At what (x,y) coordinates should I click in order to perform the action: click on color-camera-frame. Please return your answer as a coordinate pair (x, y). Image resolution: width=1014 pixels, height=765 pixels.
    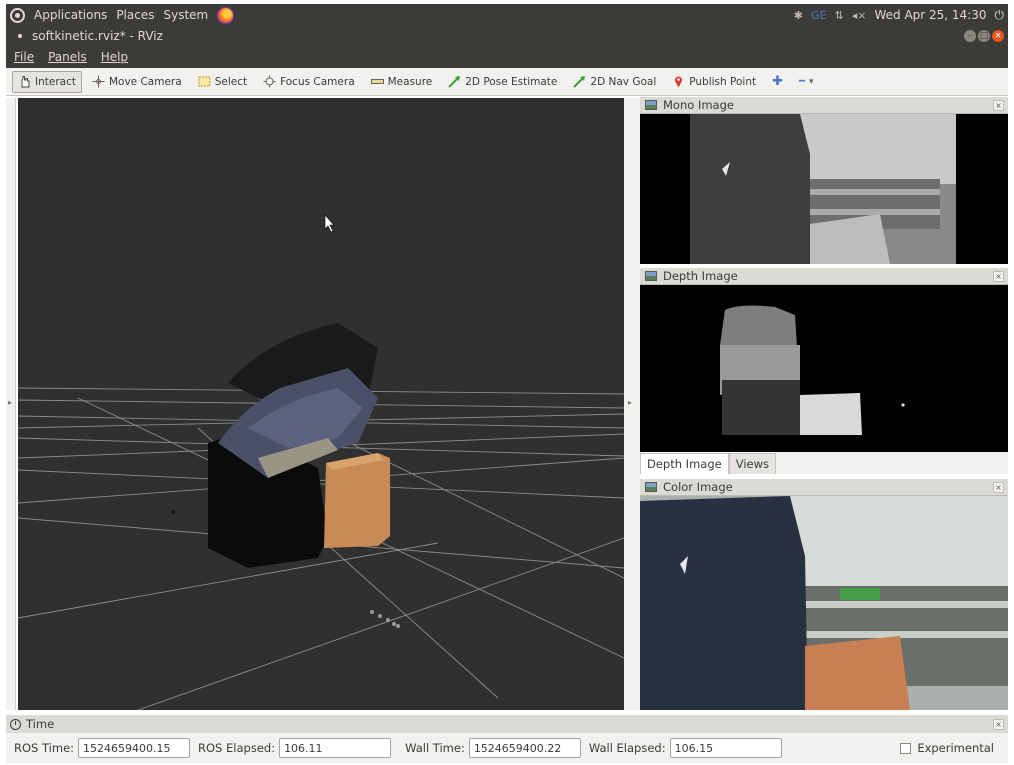
    Looking at the image, I should click on (824, 603).